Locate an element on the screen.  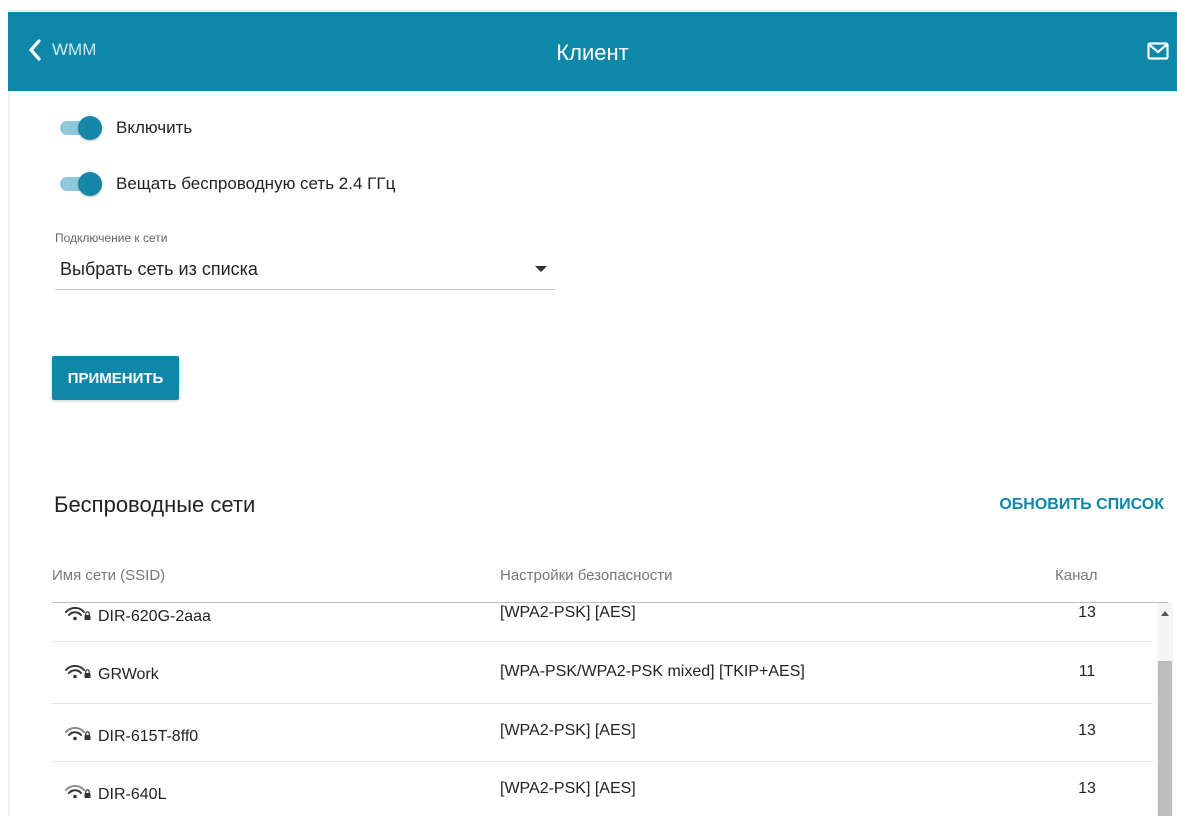
left-border is located at coordinates (9, 453).